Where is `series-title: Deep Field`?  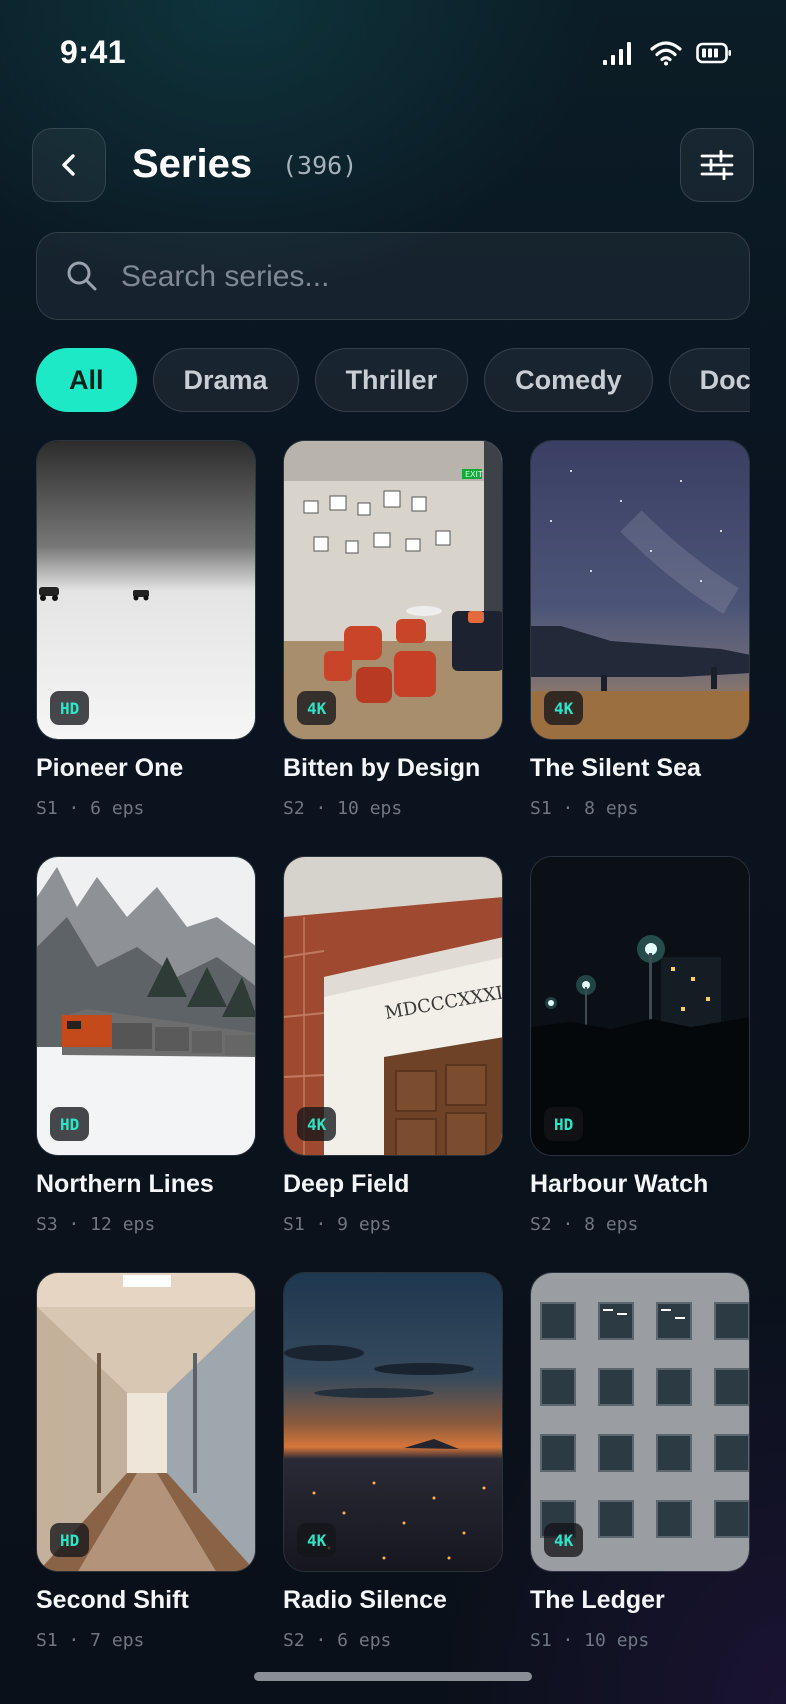 series-title: Deep Field is located at coordinates (346, 1184).